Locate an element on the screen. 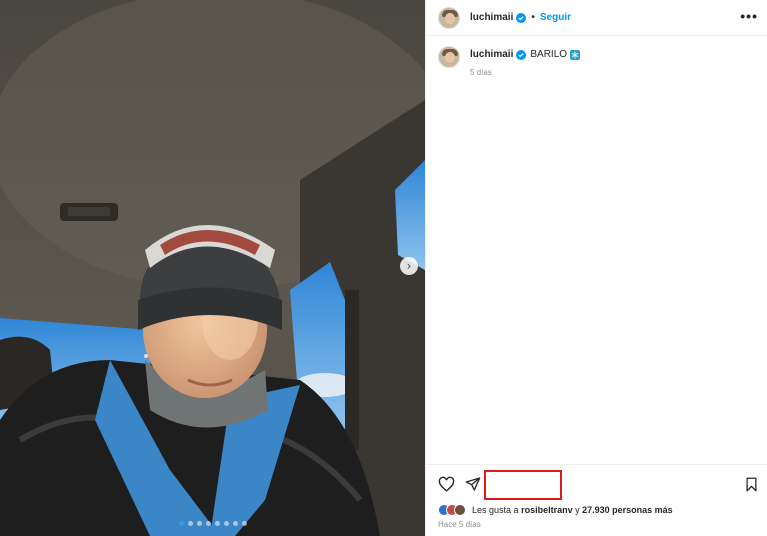  author-username: luchimaii is located at coordinates (491, 17).